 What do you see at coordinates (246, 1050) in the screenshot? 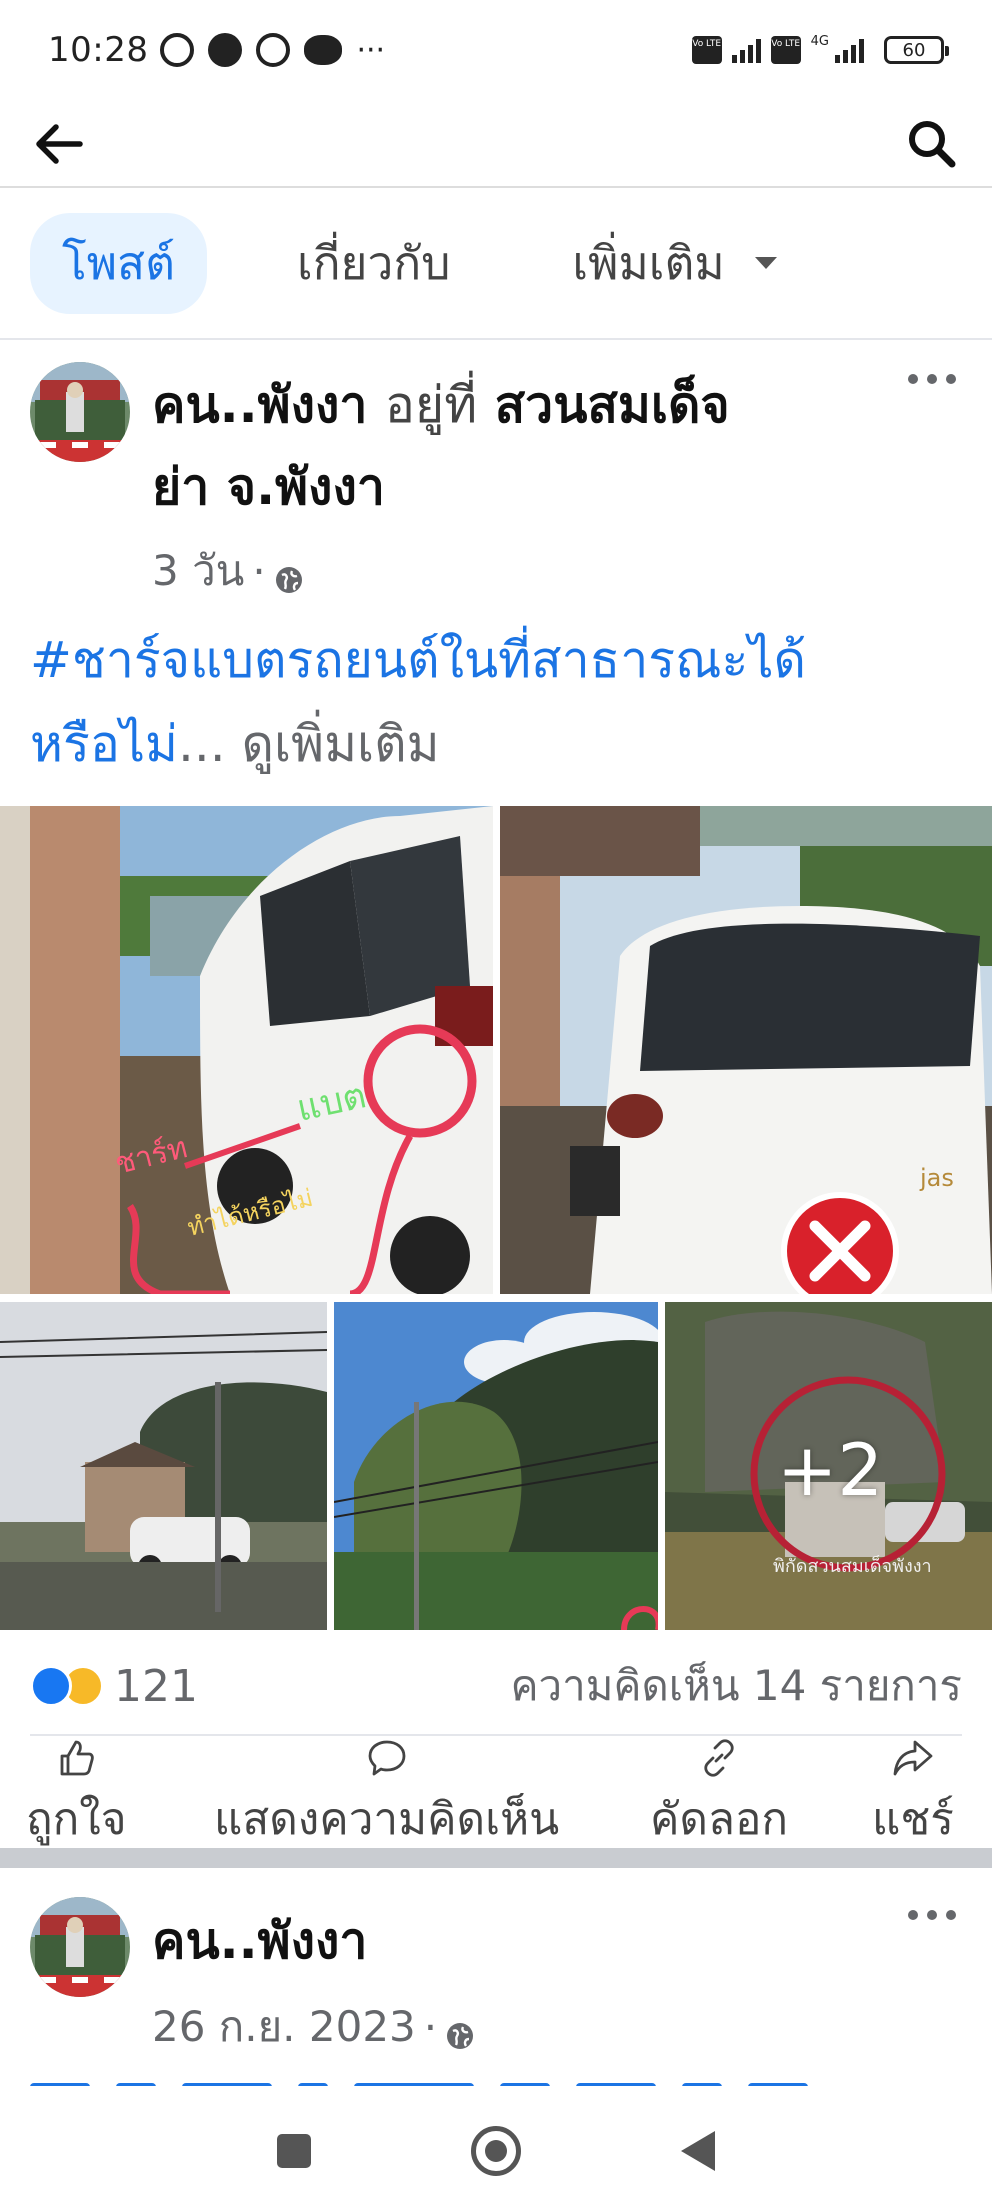
I see `post-photo: ชาร์ท แบต ทำได้หรือไม่` at bounding box center [246, 1050].